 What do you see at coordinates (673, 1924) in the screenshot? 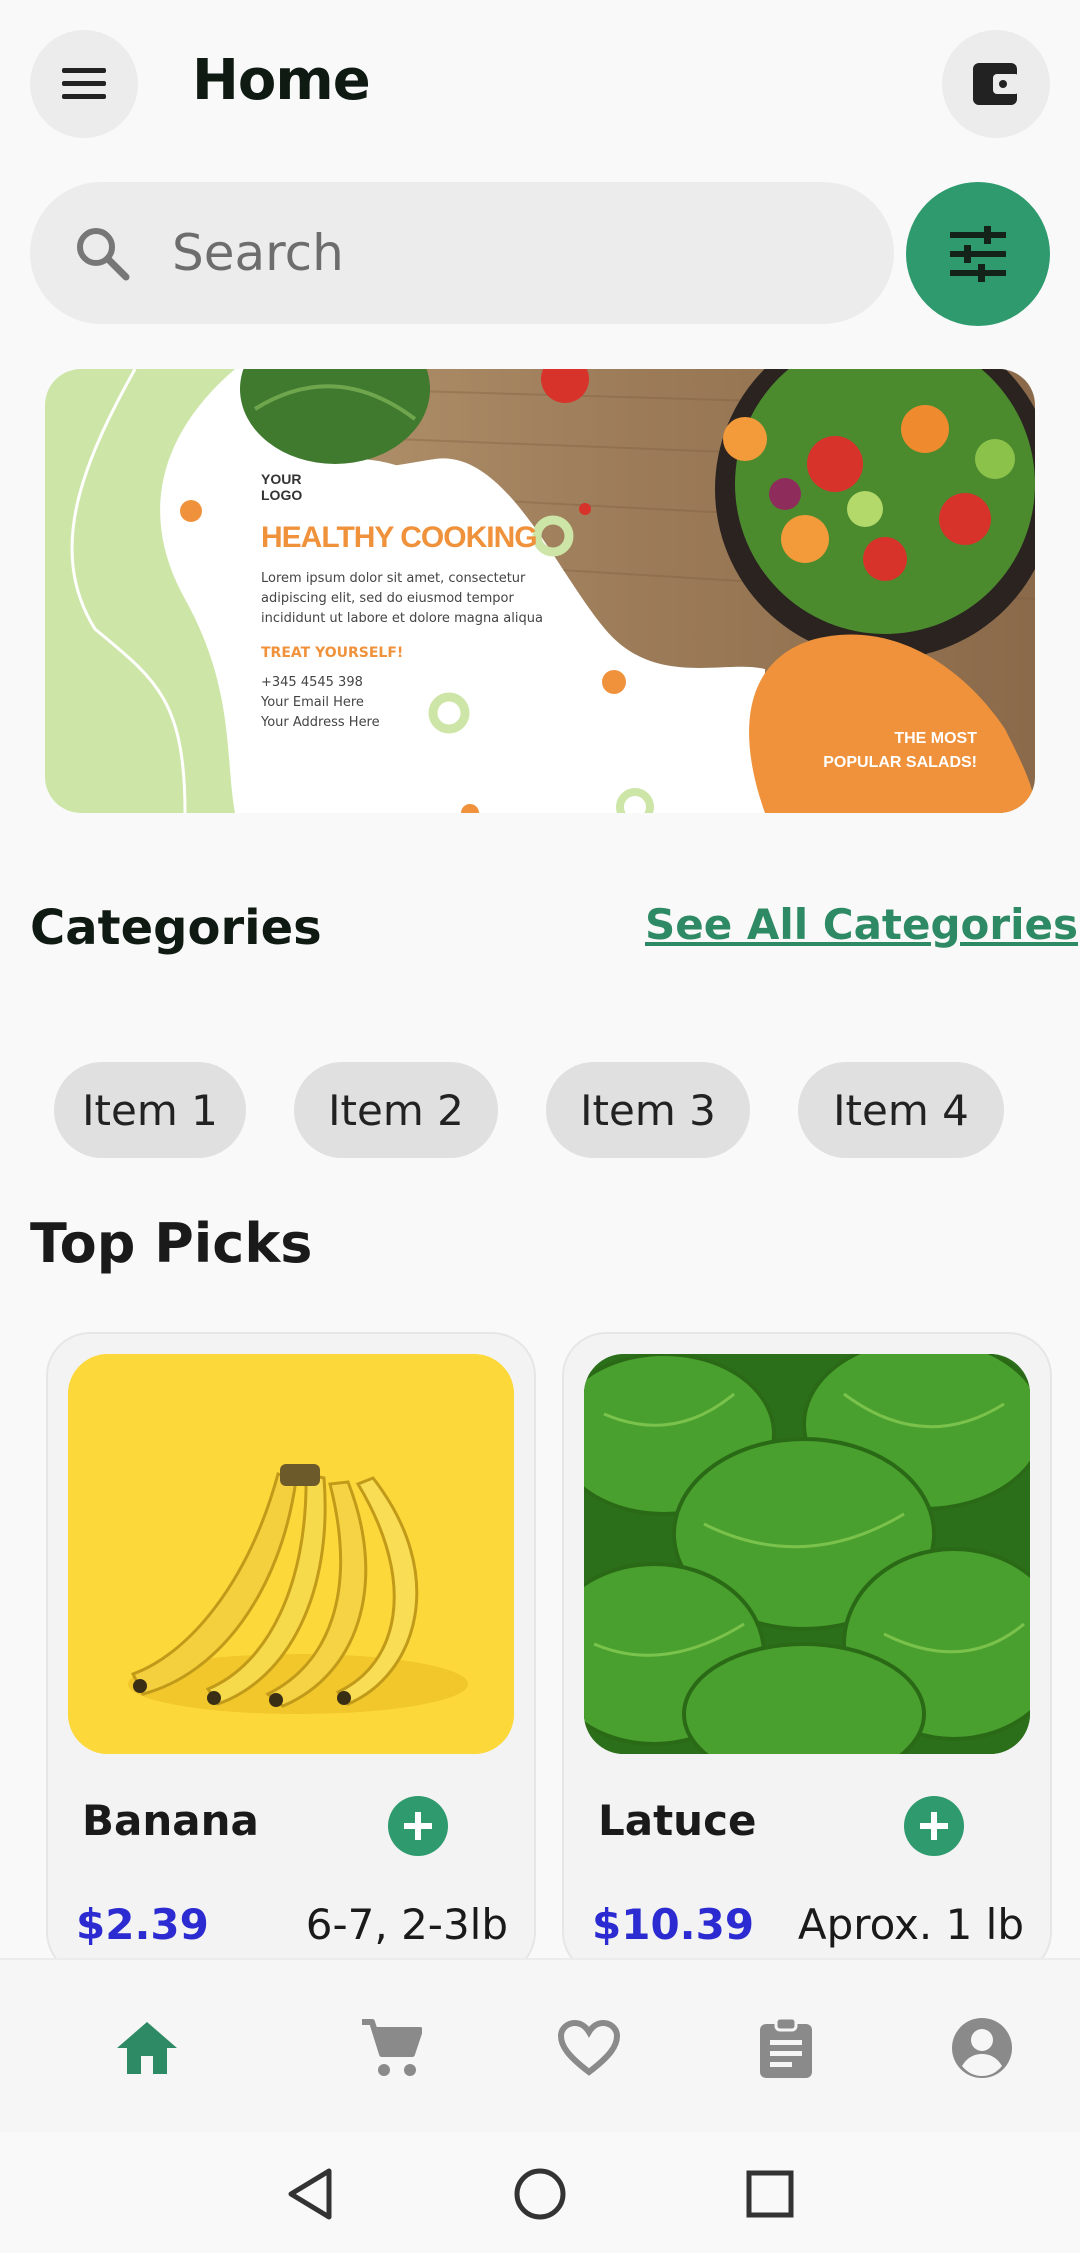
I see `product-price: $10.39` at bounding box center [673, 1924].